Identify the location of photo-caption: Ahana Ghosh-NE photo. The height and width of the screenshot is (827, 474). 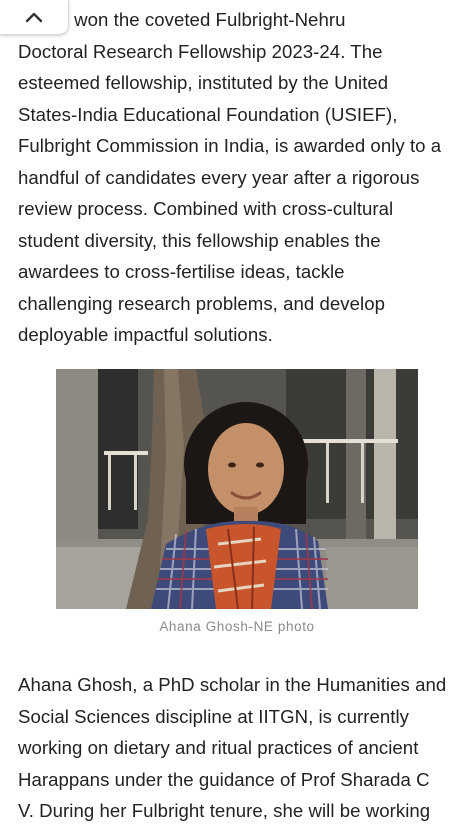
(237, 626).